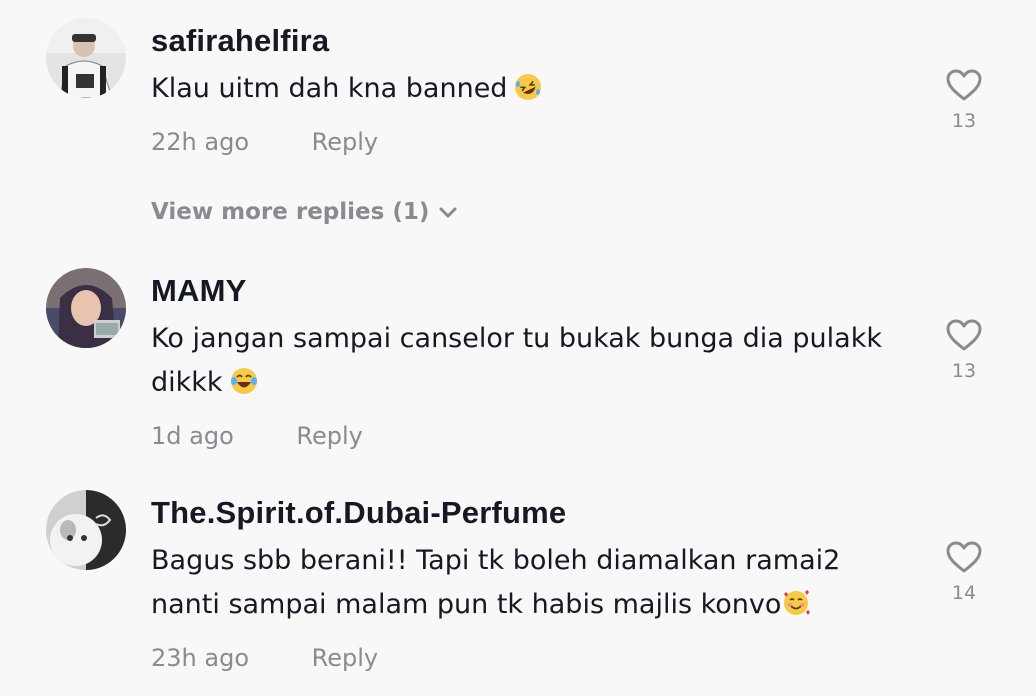 Image resolution: width=1036 pixels, height=696 pixels. Describe the element at coordinates (264, 658) in the screenshot. I see `comment-meta: 23h ago Reply` at that location.